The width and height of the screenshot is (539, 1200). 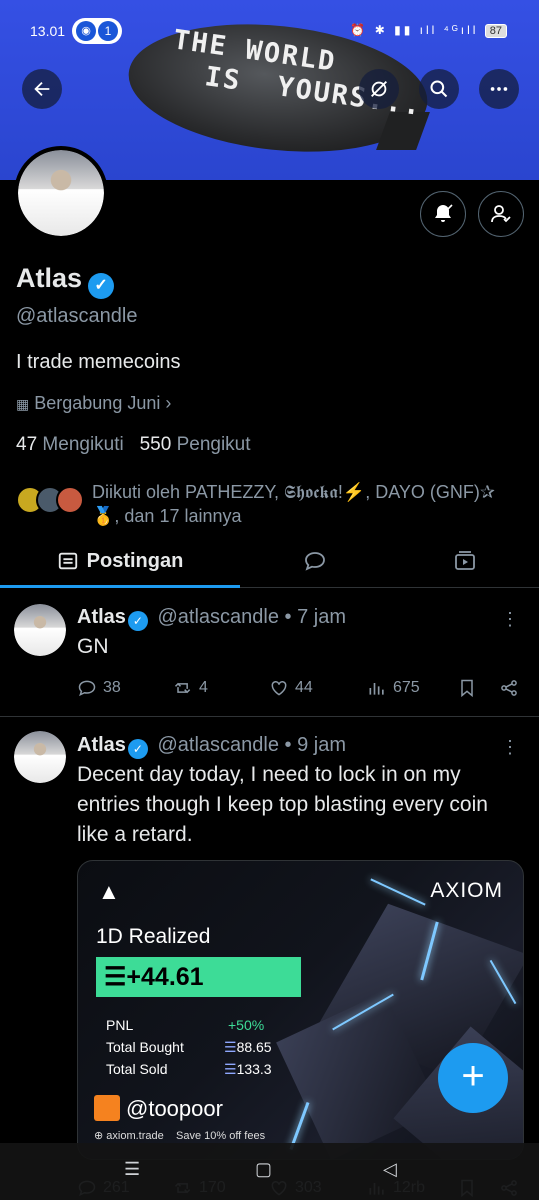 I want to click on card-row-label: Total Bought, so click(x=145, y=1047).